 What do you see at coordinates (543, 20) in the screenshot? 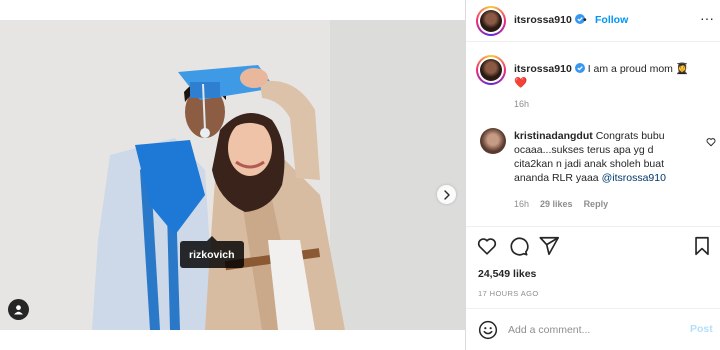
I see `author-username: itsrossa910` at bounding box center [543, 20].